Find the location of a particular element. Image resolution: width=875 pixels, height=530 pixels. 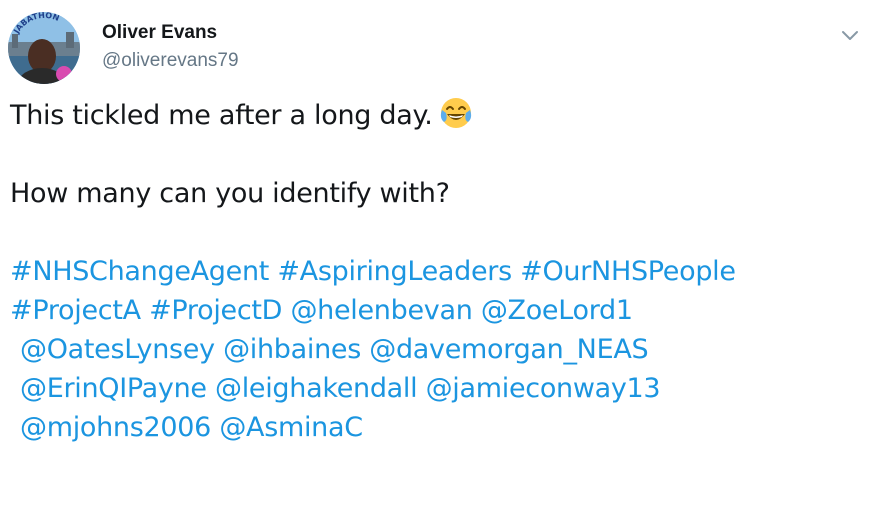

tweet-menu-button is located at coordinates (850, 35).